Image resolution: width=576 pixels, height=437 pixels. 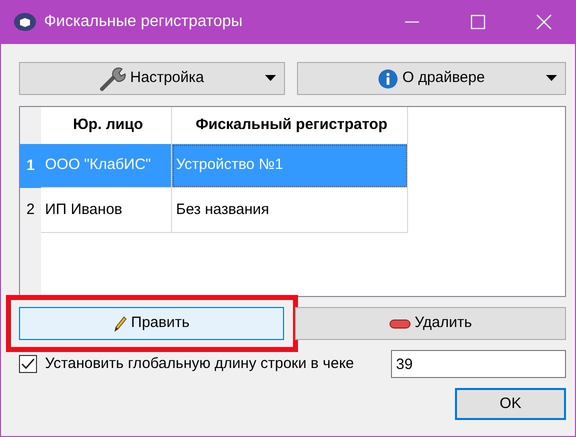 I want to click on checkbox-label: Установить глобальную длину строки в чеке, so click(x=199, y=364).